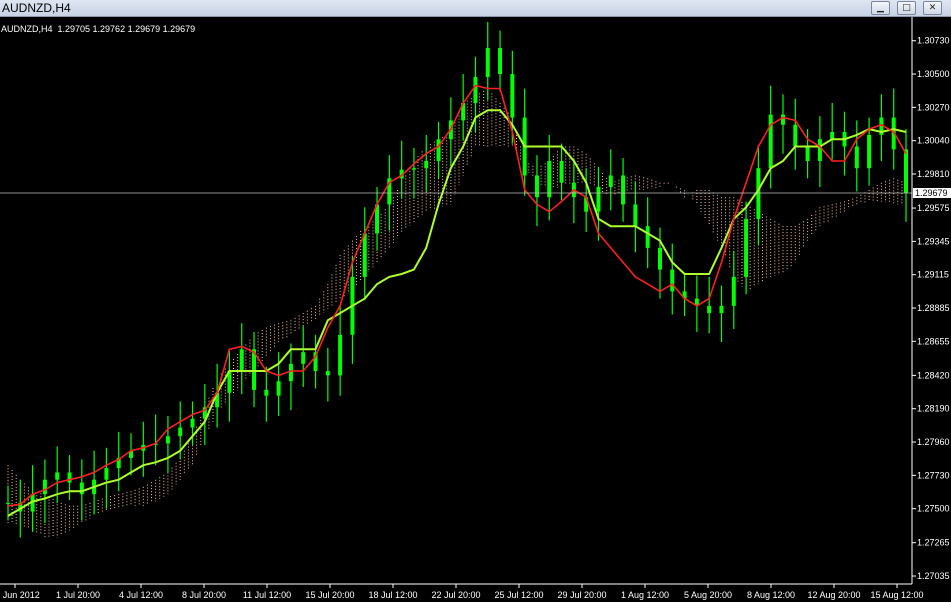 The width and height of the screenshot is (951, 602). I want to click on price-tick-label: 1.27035, so click(933, 576).